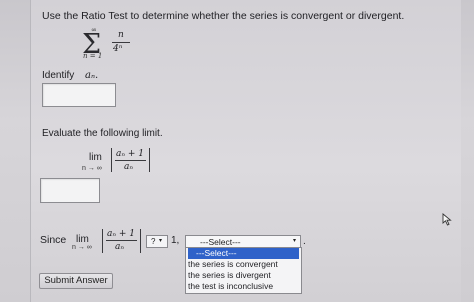  What do you see at coordinates (92, 75) in the screenshot?
I see `identify-symbol: aₙ.` at bounding box center [92, 75].